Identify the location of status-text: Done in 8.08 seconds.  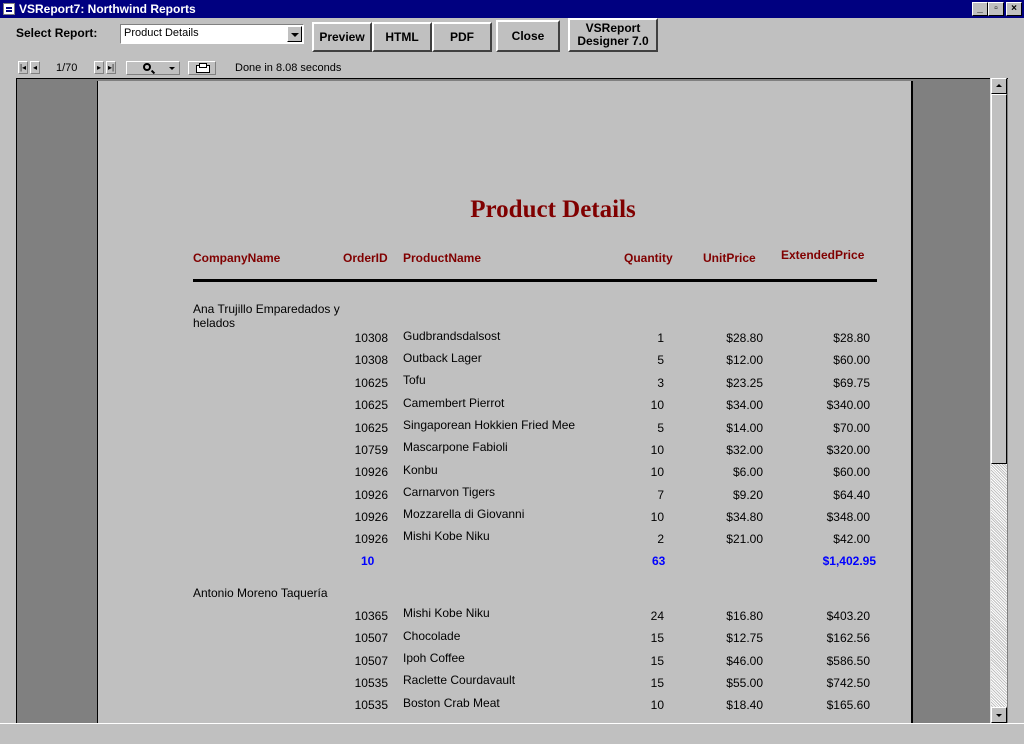
(288, 68).